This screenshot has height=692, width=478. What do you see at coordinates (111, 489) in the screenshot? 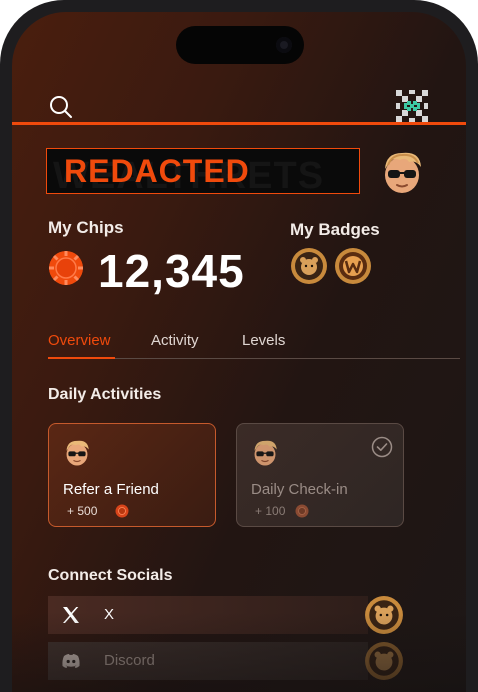
I see `card-title: Refer a Friend` at bounding box center [111, 489].